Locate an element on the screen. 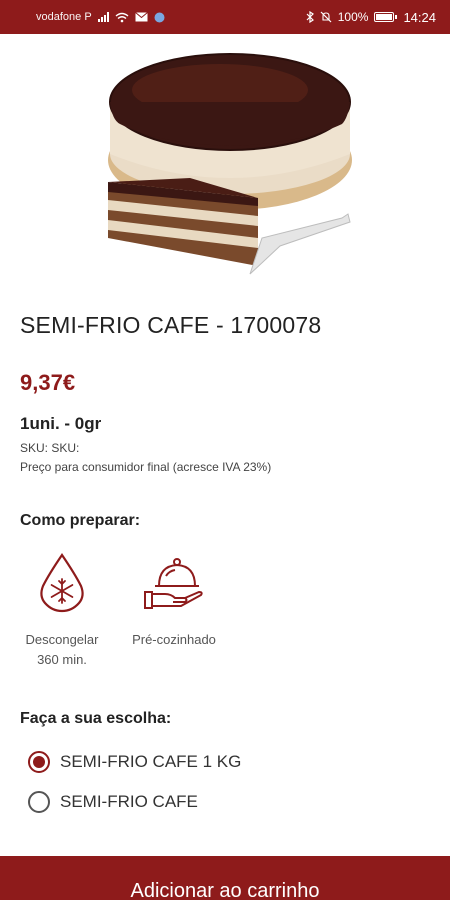 Image resolution: width=450 pixels, height=900 pixels. product-price: 9,37€ is located at coordinates (48, 382).